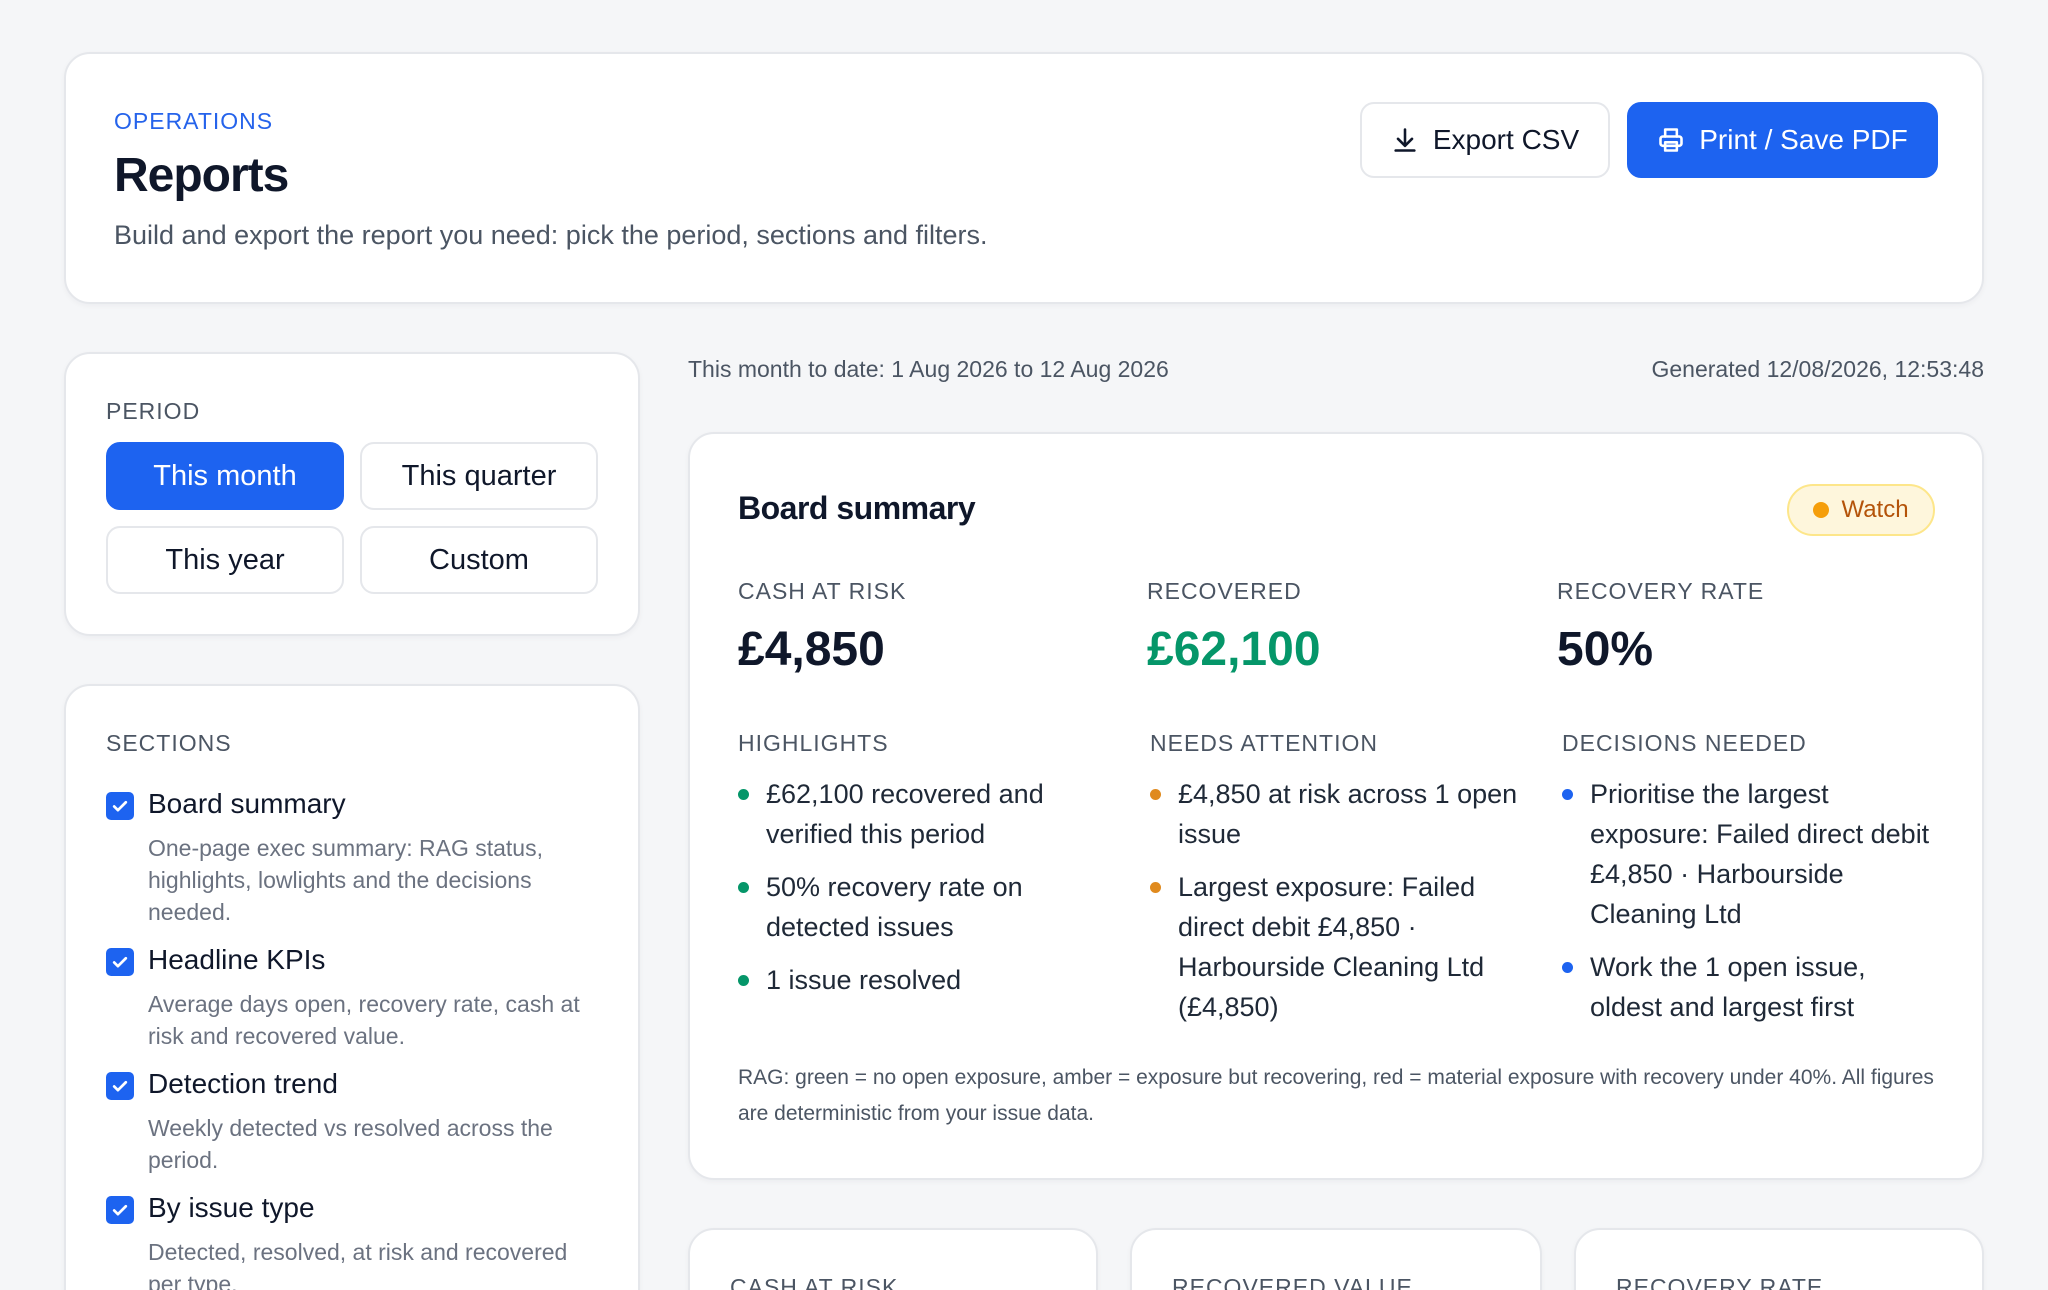 Image resolution: width=2048 pixels, height=1290 pixels. Describe the element at coordinates (811, 649) in the screenshot. I see `kpi-cash-at-risk-value: £4,850` at that location.